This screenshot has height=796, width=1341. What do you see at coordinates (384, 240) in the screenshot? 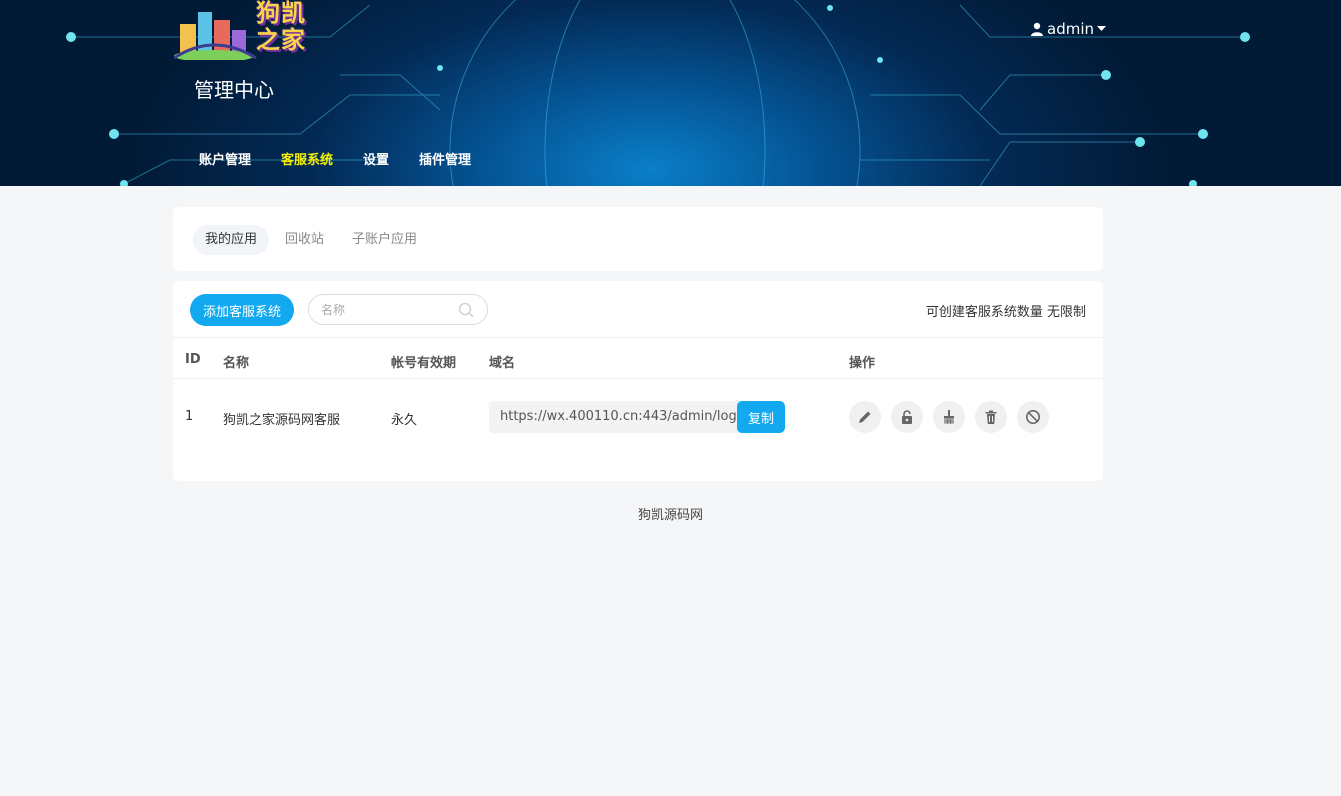
I see `tab-sub-account-apps: 子账户应用` at bounding box center [384, 240].